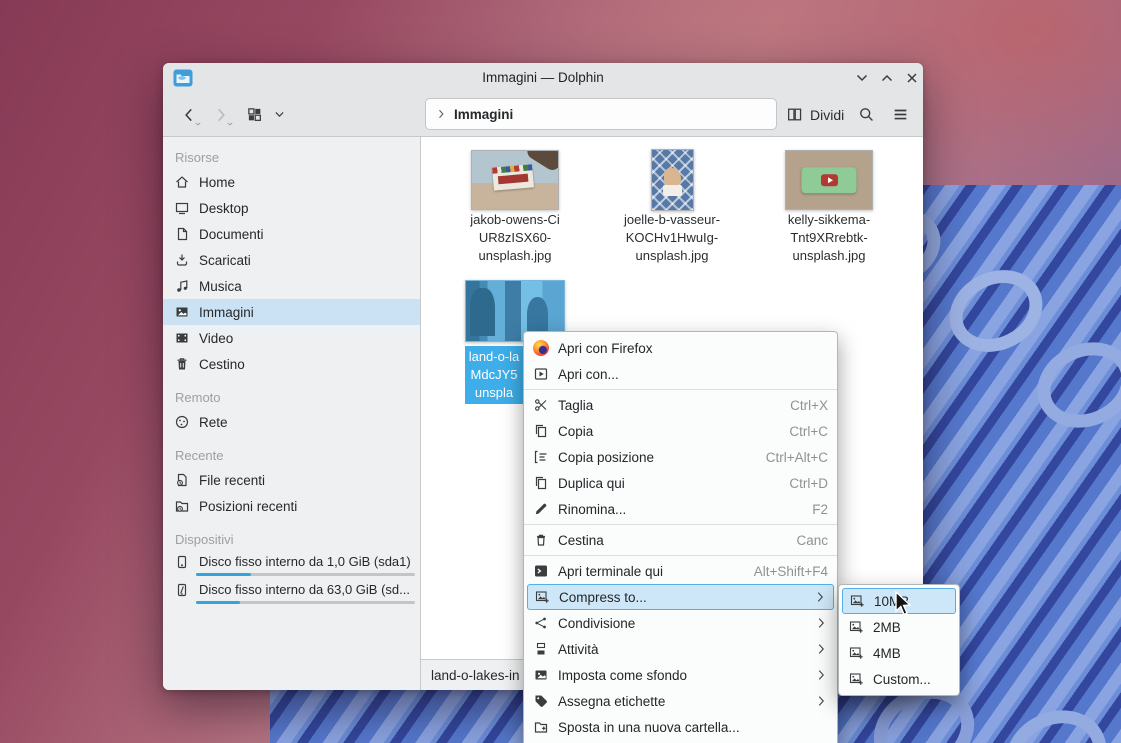 The height and width of the screenshot is (743, 1121). Describe the element at coordinates (541, 431) in the screenshot. I see `copy-icon` at that location.